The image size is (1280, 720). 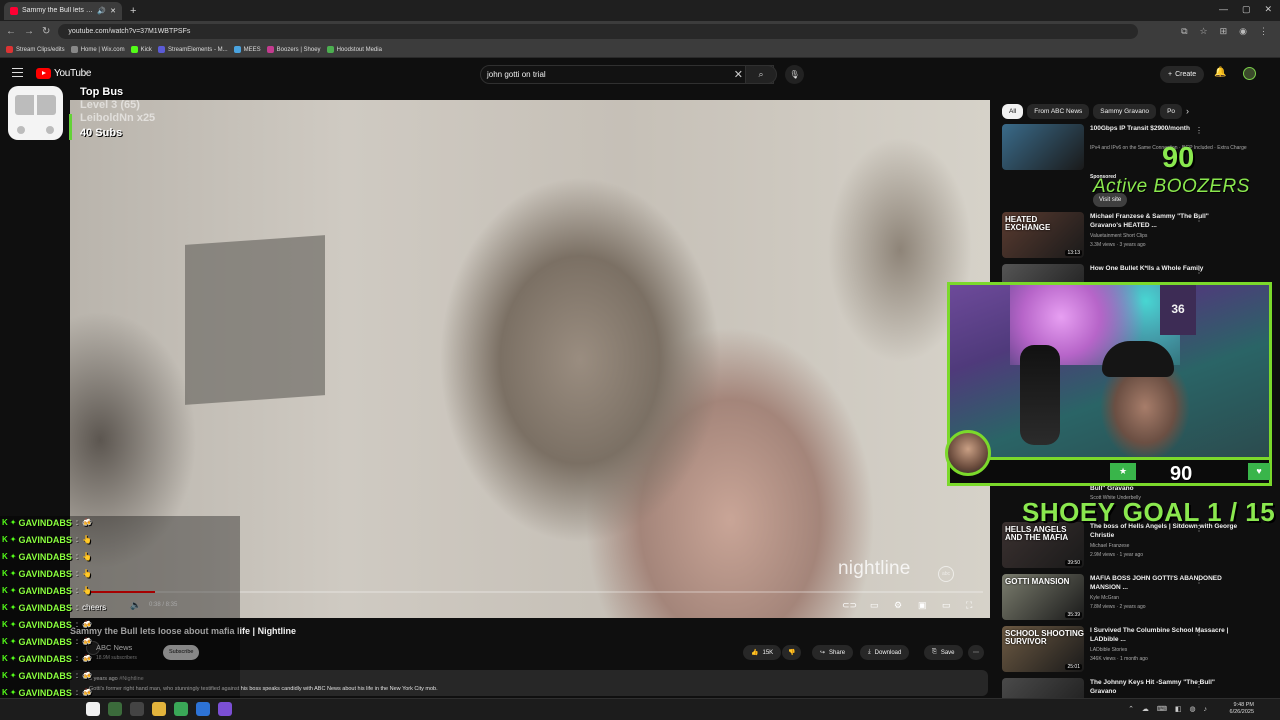 What do you see at coordinates (627, 74) in the screenshot?
I see `search-input: john gotti on trial ✕` at bounding box center [627, 74].